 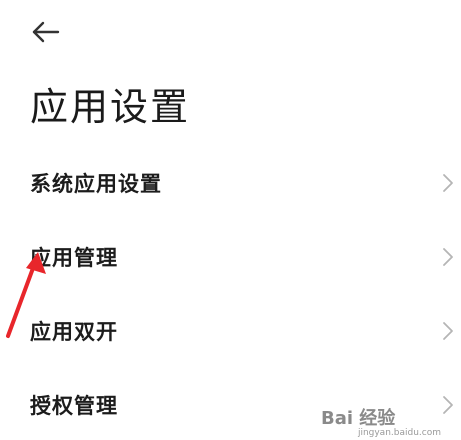 What do you see at coordinates (74, 332) in the screenshot?
I see `menu-item-label: 应用双开` at bounding box center [74, 332].